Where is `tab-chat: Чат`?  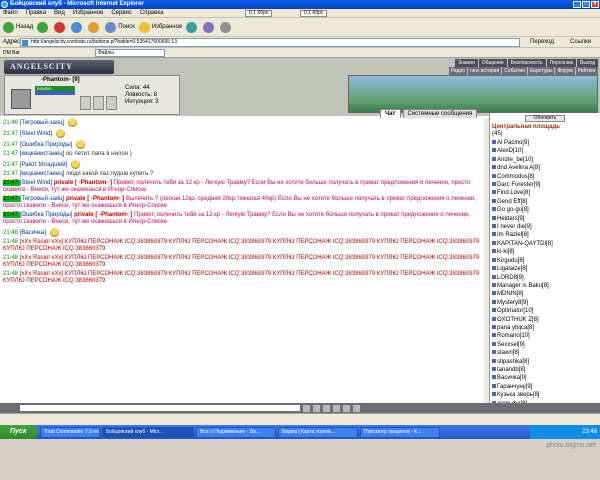 tab-chat: Чат is located at coordinates (390, 113).